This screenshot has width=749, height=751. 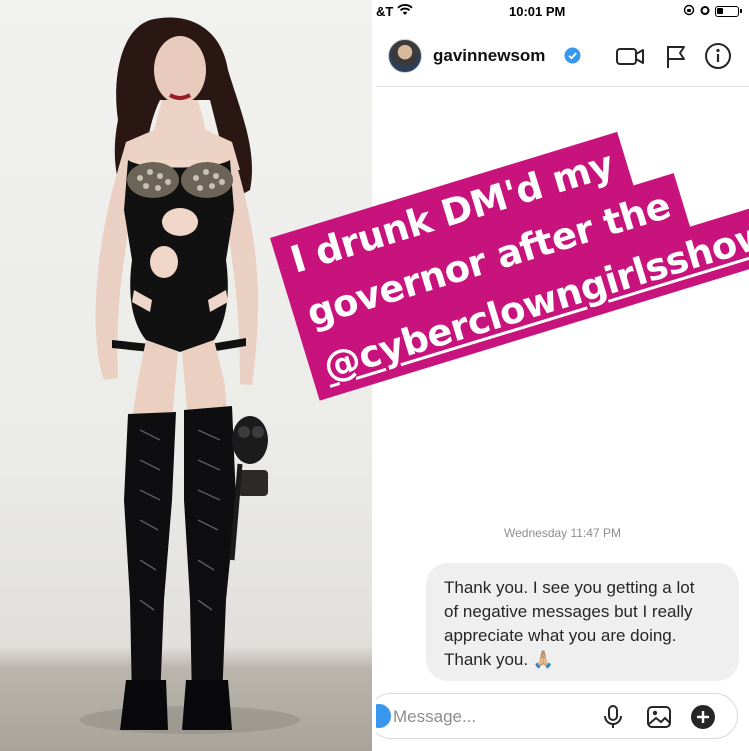 I want to click on dm-header: gavinnewsom, so click(x=562, y=57).